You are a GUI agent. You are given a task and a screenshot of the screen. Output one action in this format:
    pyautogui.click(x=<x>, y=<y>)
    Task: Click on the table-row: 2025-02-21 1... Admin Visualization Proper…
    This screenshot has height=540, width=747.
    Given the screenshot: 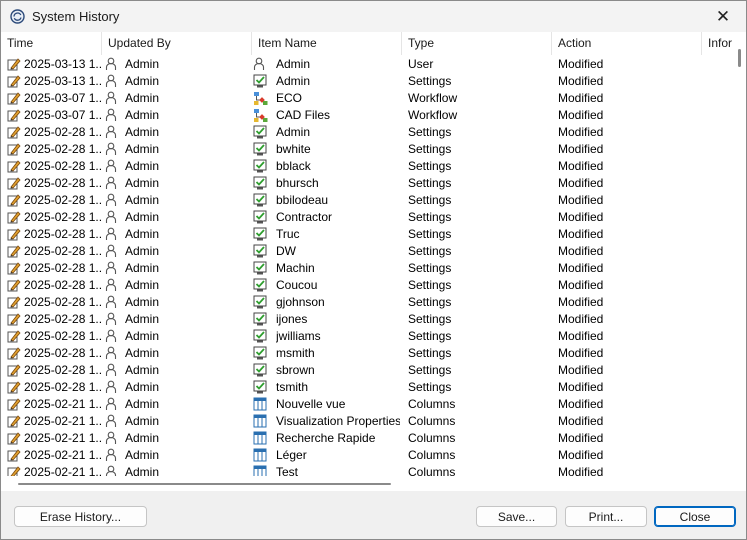 What is the action you would take?
    pyautogui.click(x=367, y=421)
    